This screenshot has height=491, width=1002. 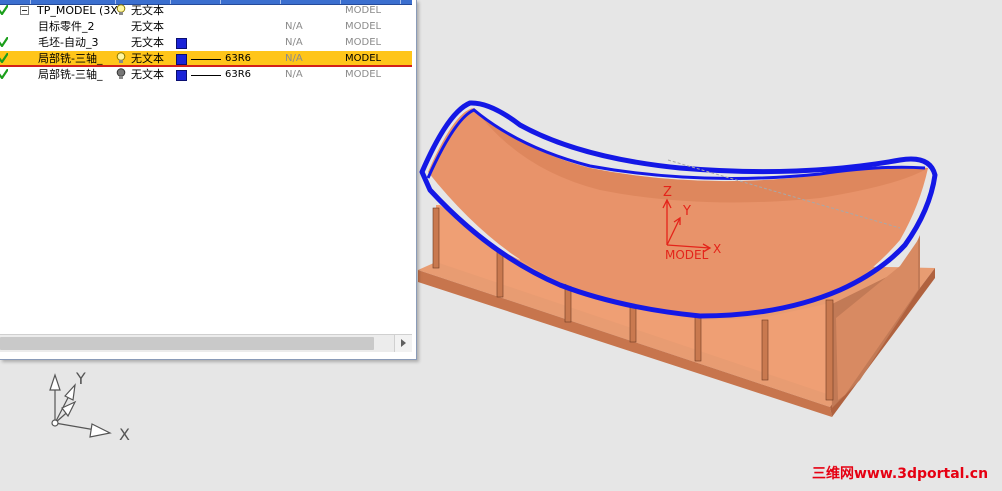 What do you see at coordinates (124, 434) in the screenshot?
I see `view-triad-x-label: X` at bounding box center [124, 434].